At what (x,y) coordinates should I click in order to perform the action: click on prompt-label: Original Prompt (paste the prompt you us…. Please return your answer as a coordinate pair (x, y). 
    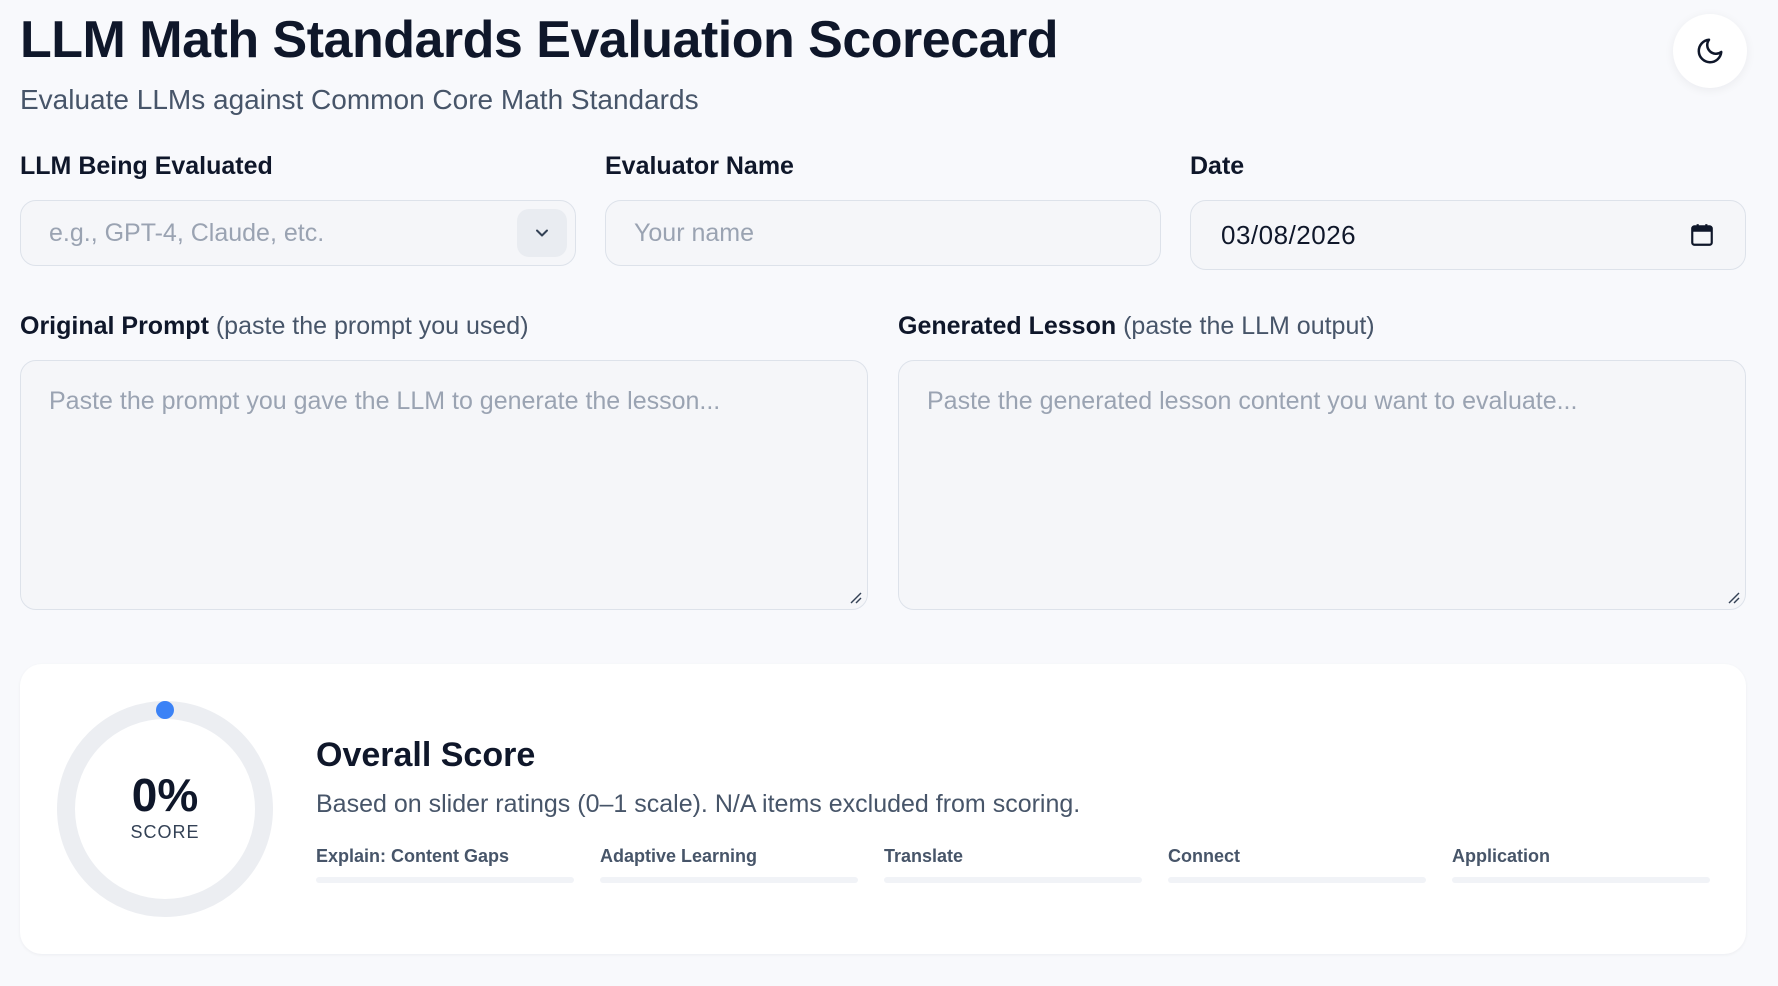
    Looking at the image, I should click on (274, 326).